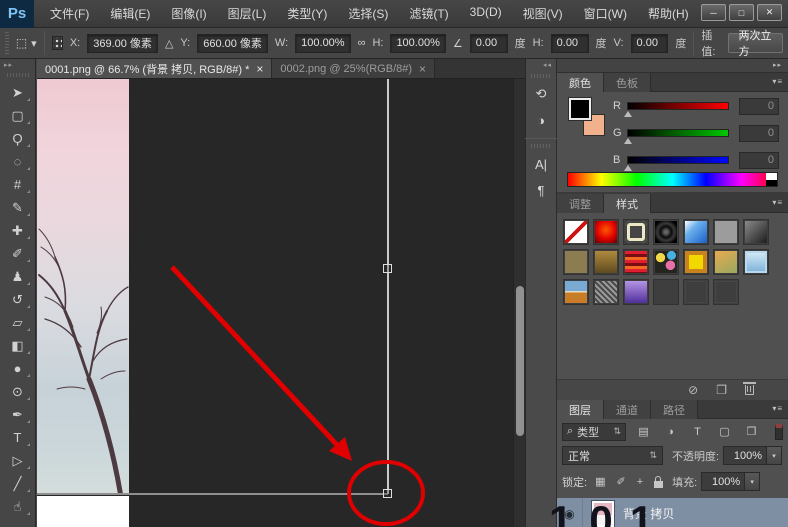 This screenshot has height=527, width=788. I want to click on filter-type-layers-icon: T, so click(697, 431).